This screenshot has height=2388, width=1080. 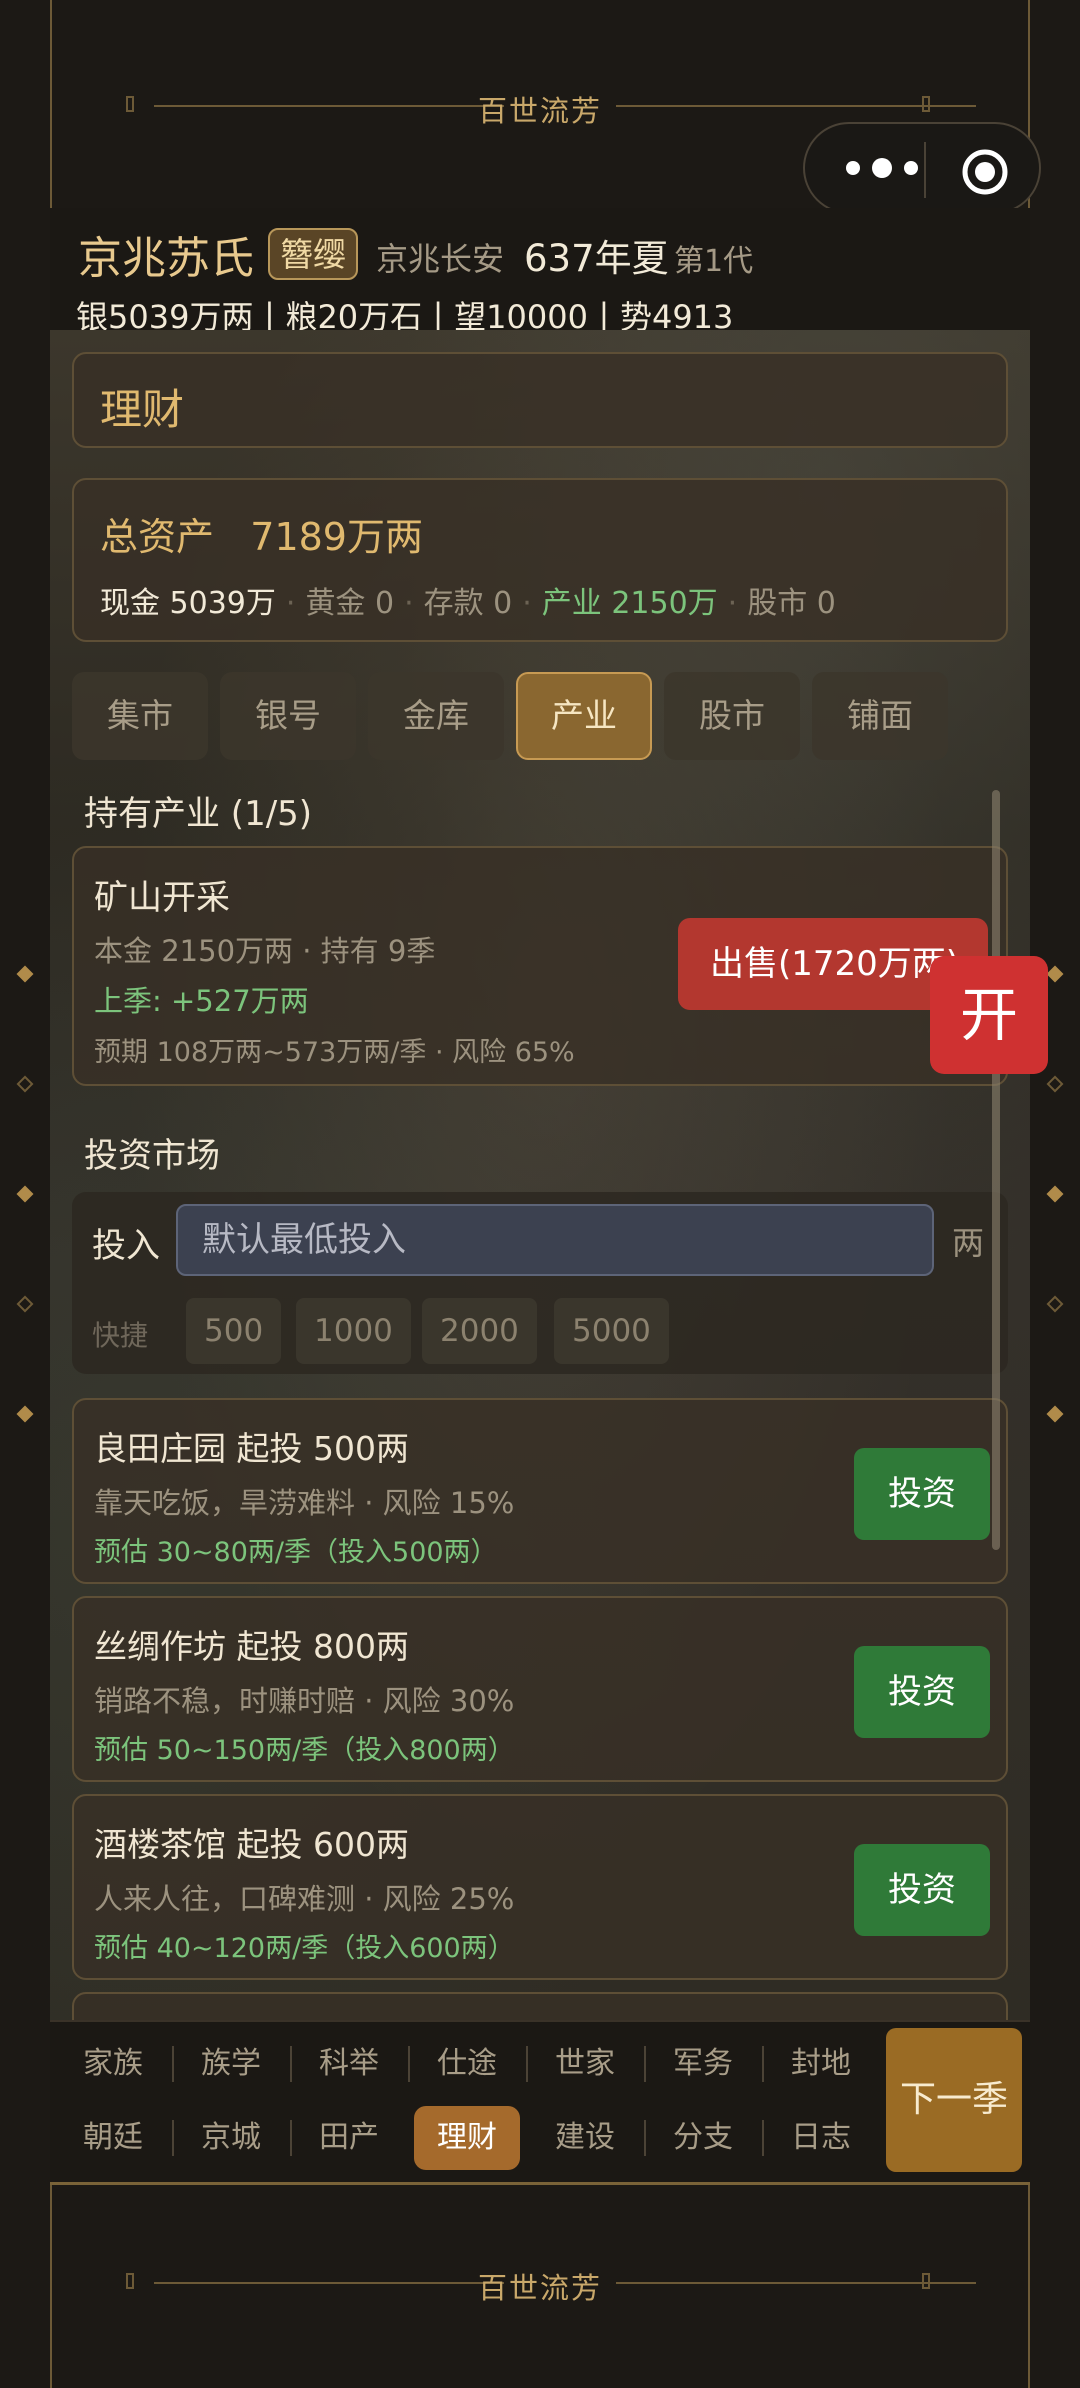 What do you see at coordinates (166, 258) in the screenshot?
I see `family-name: 京兆苏氏` at bounding box center [166, 258].